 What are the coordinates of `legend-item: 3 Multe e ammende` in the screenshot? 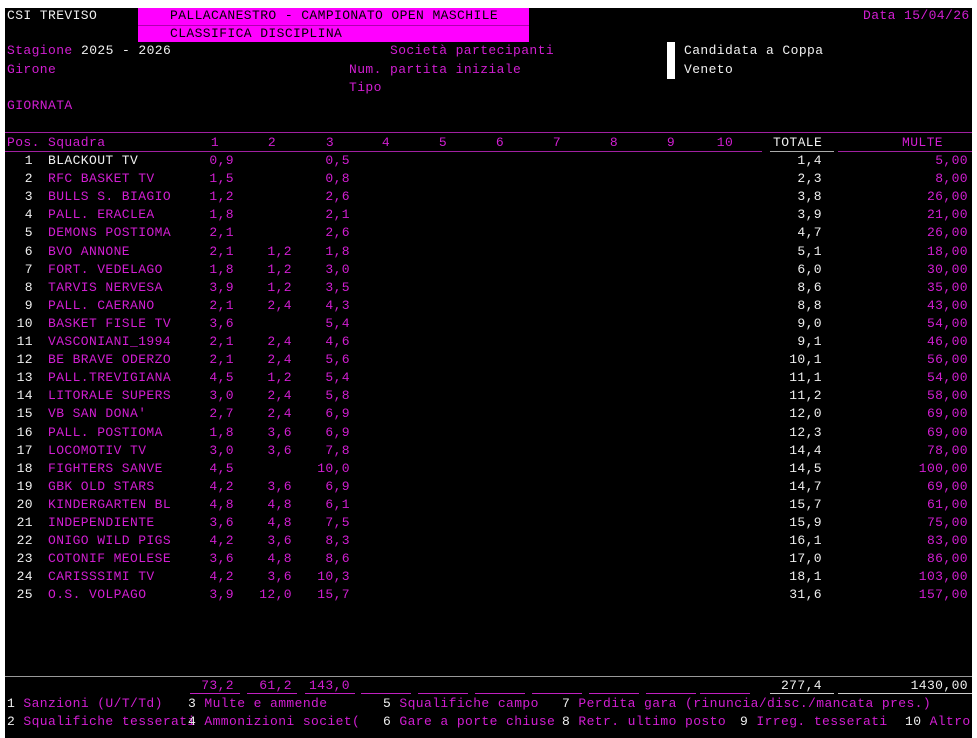 It's located at (257, 704).